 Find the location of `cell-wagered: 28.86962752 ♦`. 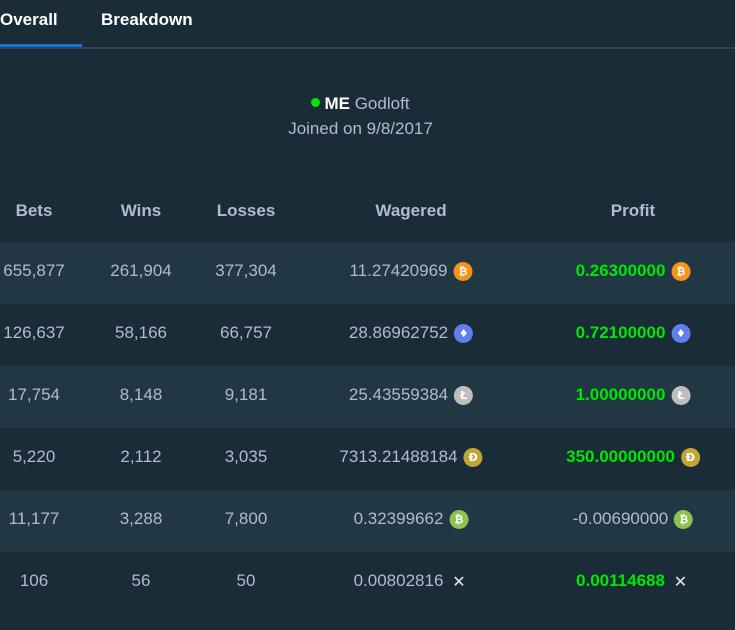

cell-wagered: 28.86962752 ♦ is located at coordinates (411, 333).